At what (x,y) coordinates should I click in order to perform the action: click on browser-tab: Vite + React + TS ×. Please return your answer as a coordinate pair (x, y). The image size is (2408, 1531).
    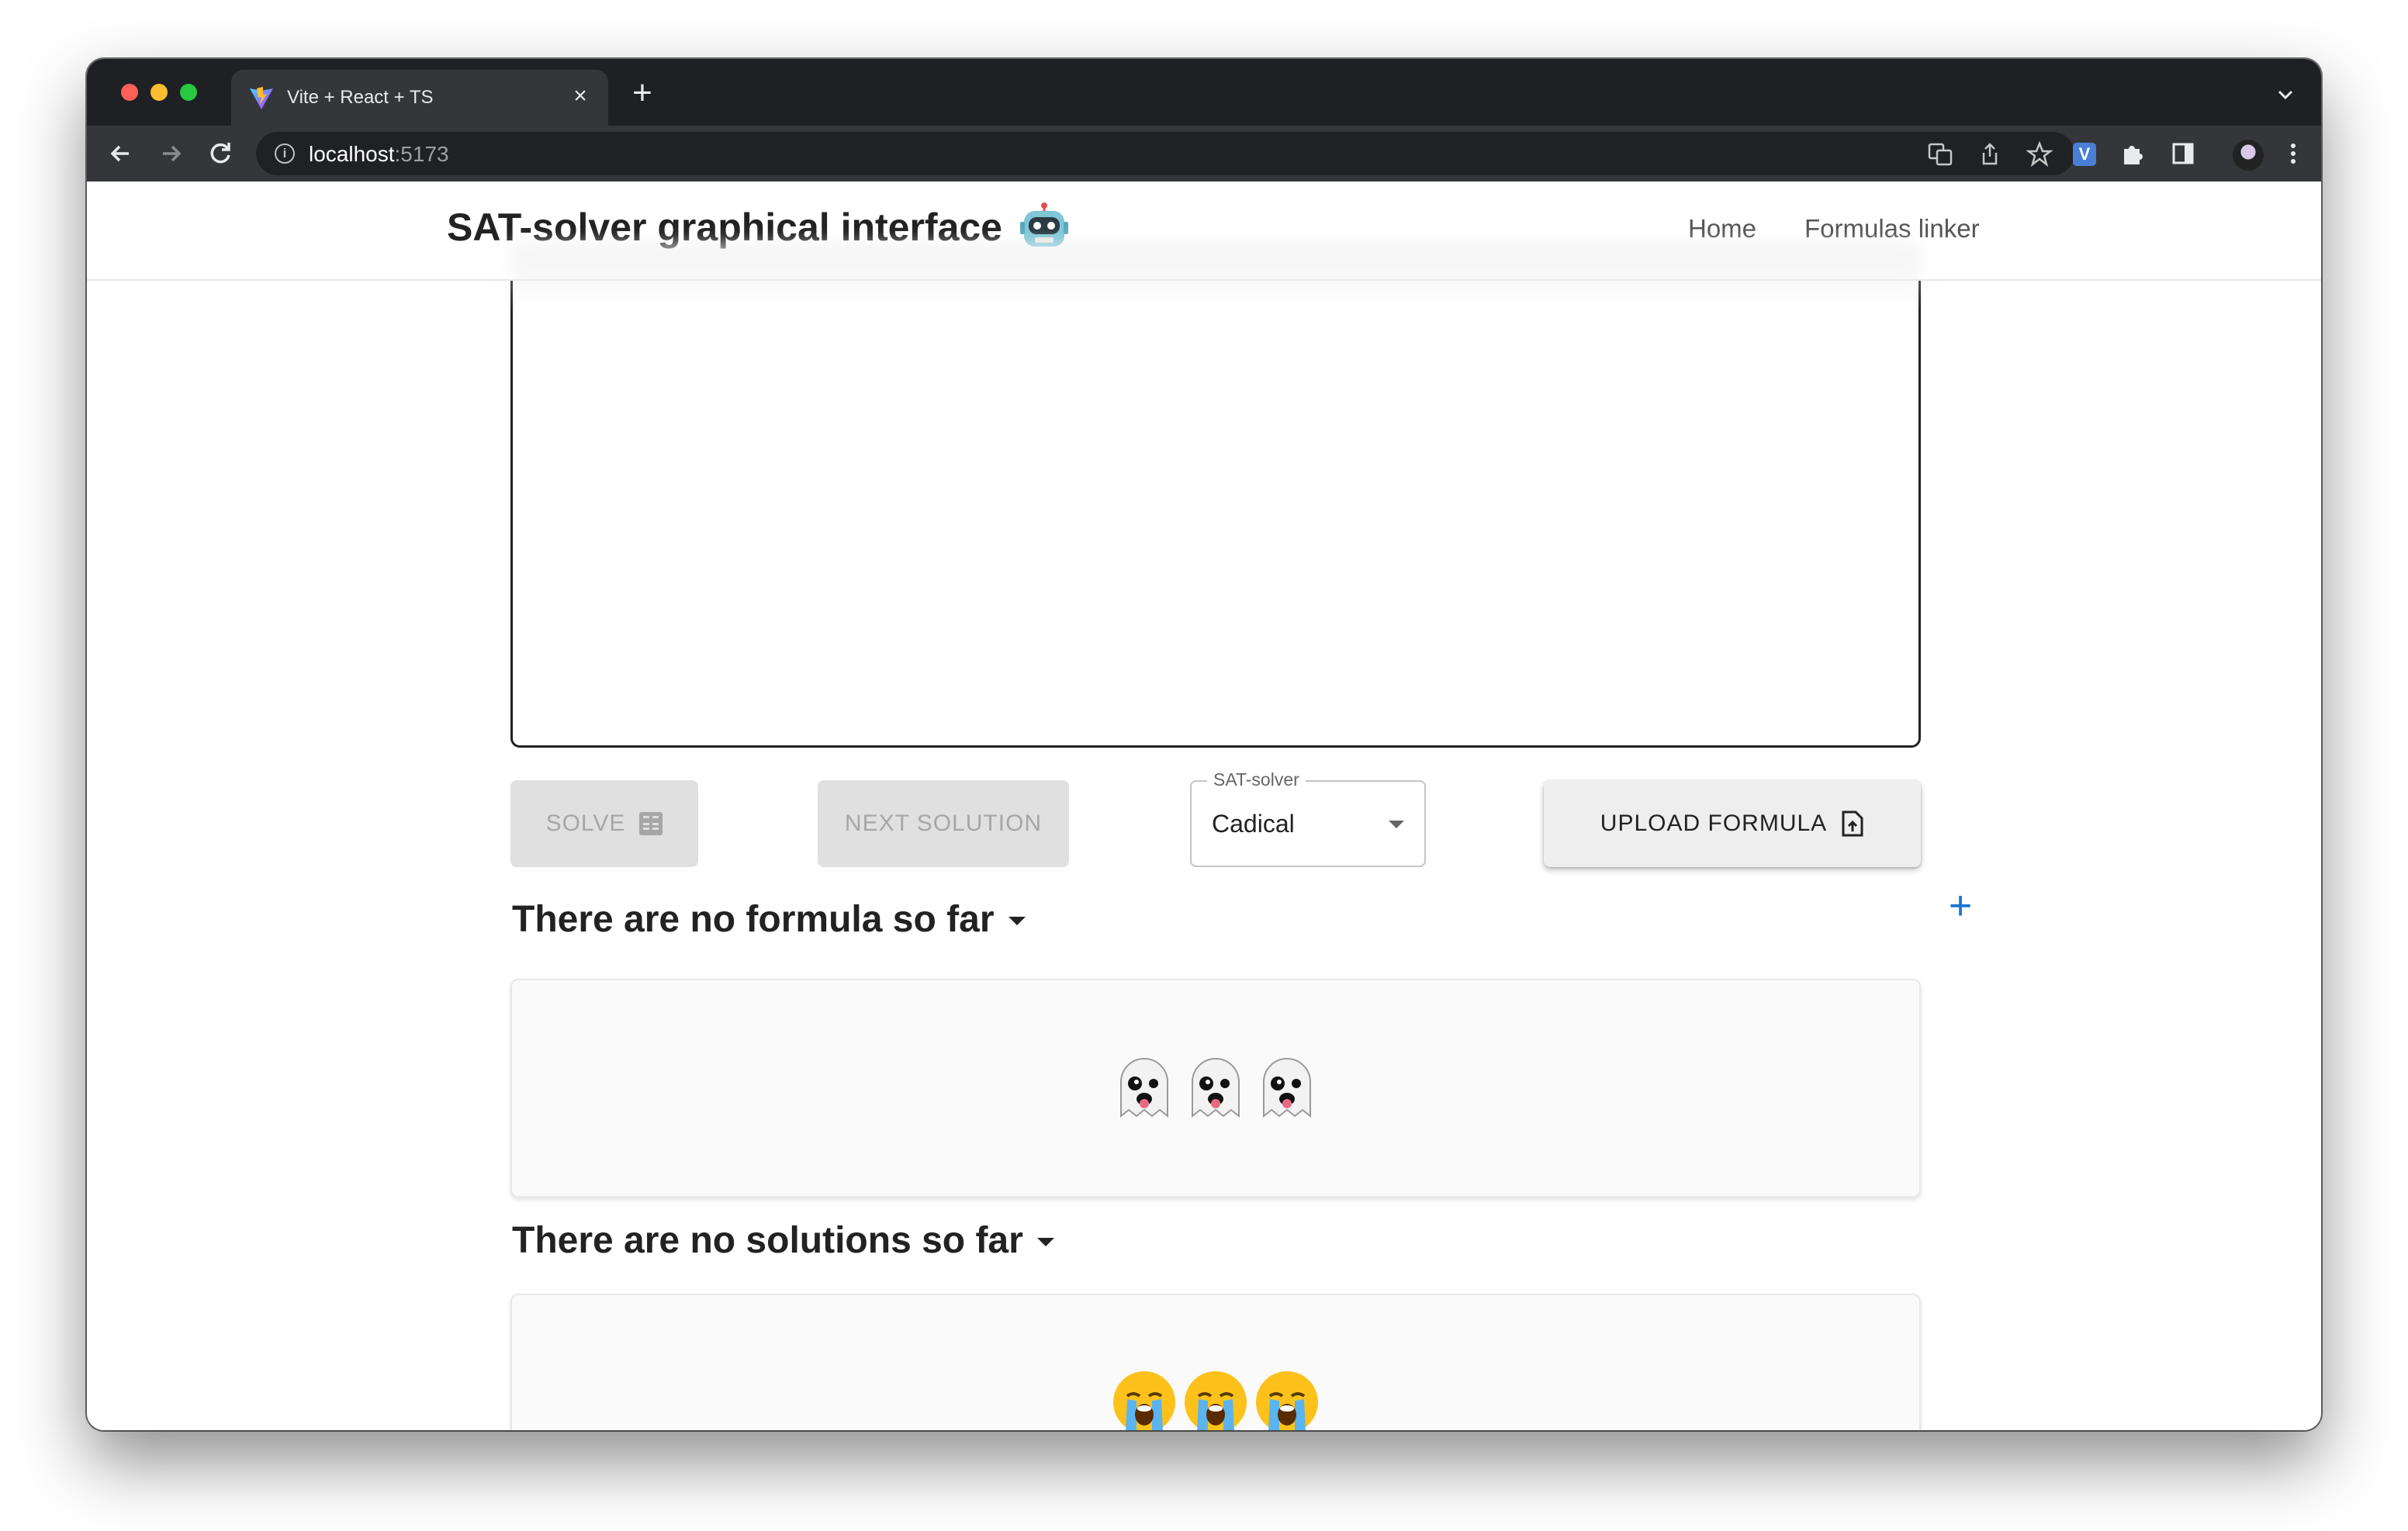
    Looking at the image, I should click on (420, 98).